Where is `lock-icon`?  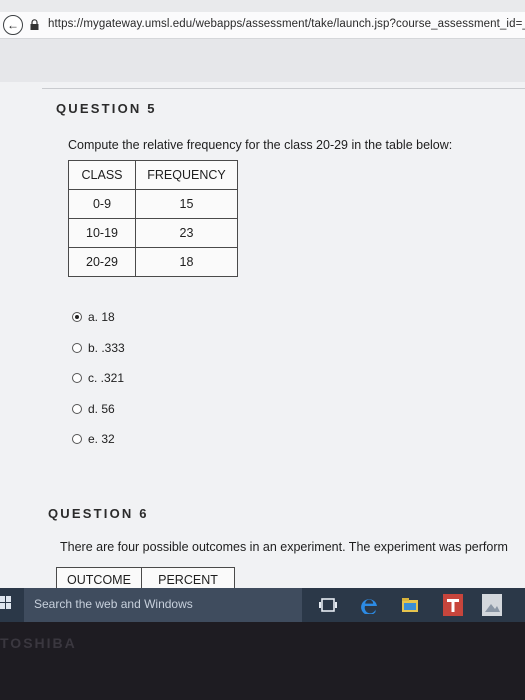
lock-icon is located at coordinates (34, 24).